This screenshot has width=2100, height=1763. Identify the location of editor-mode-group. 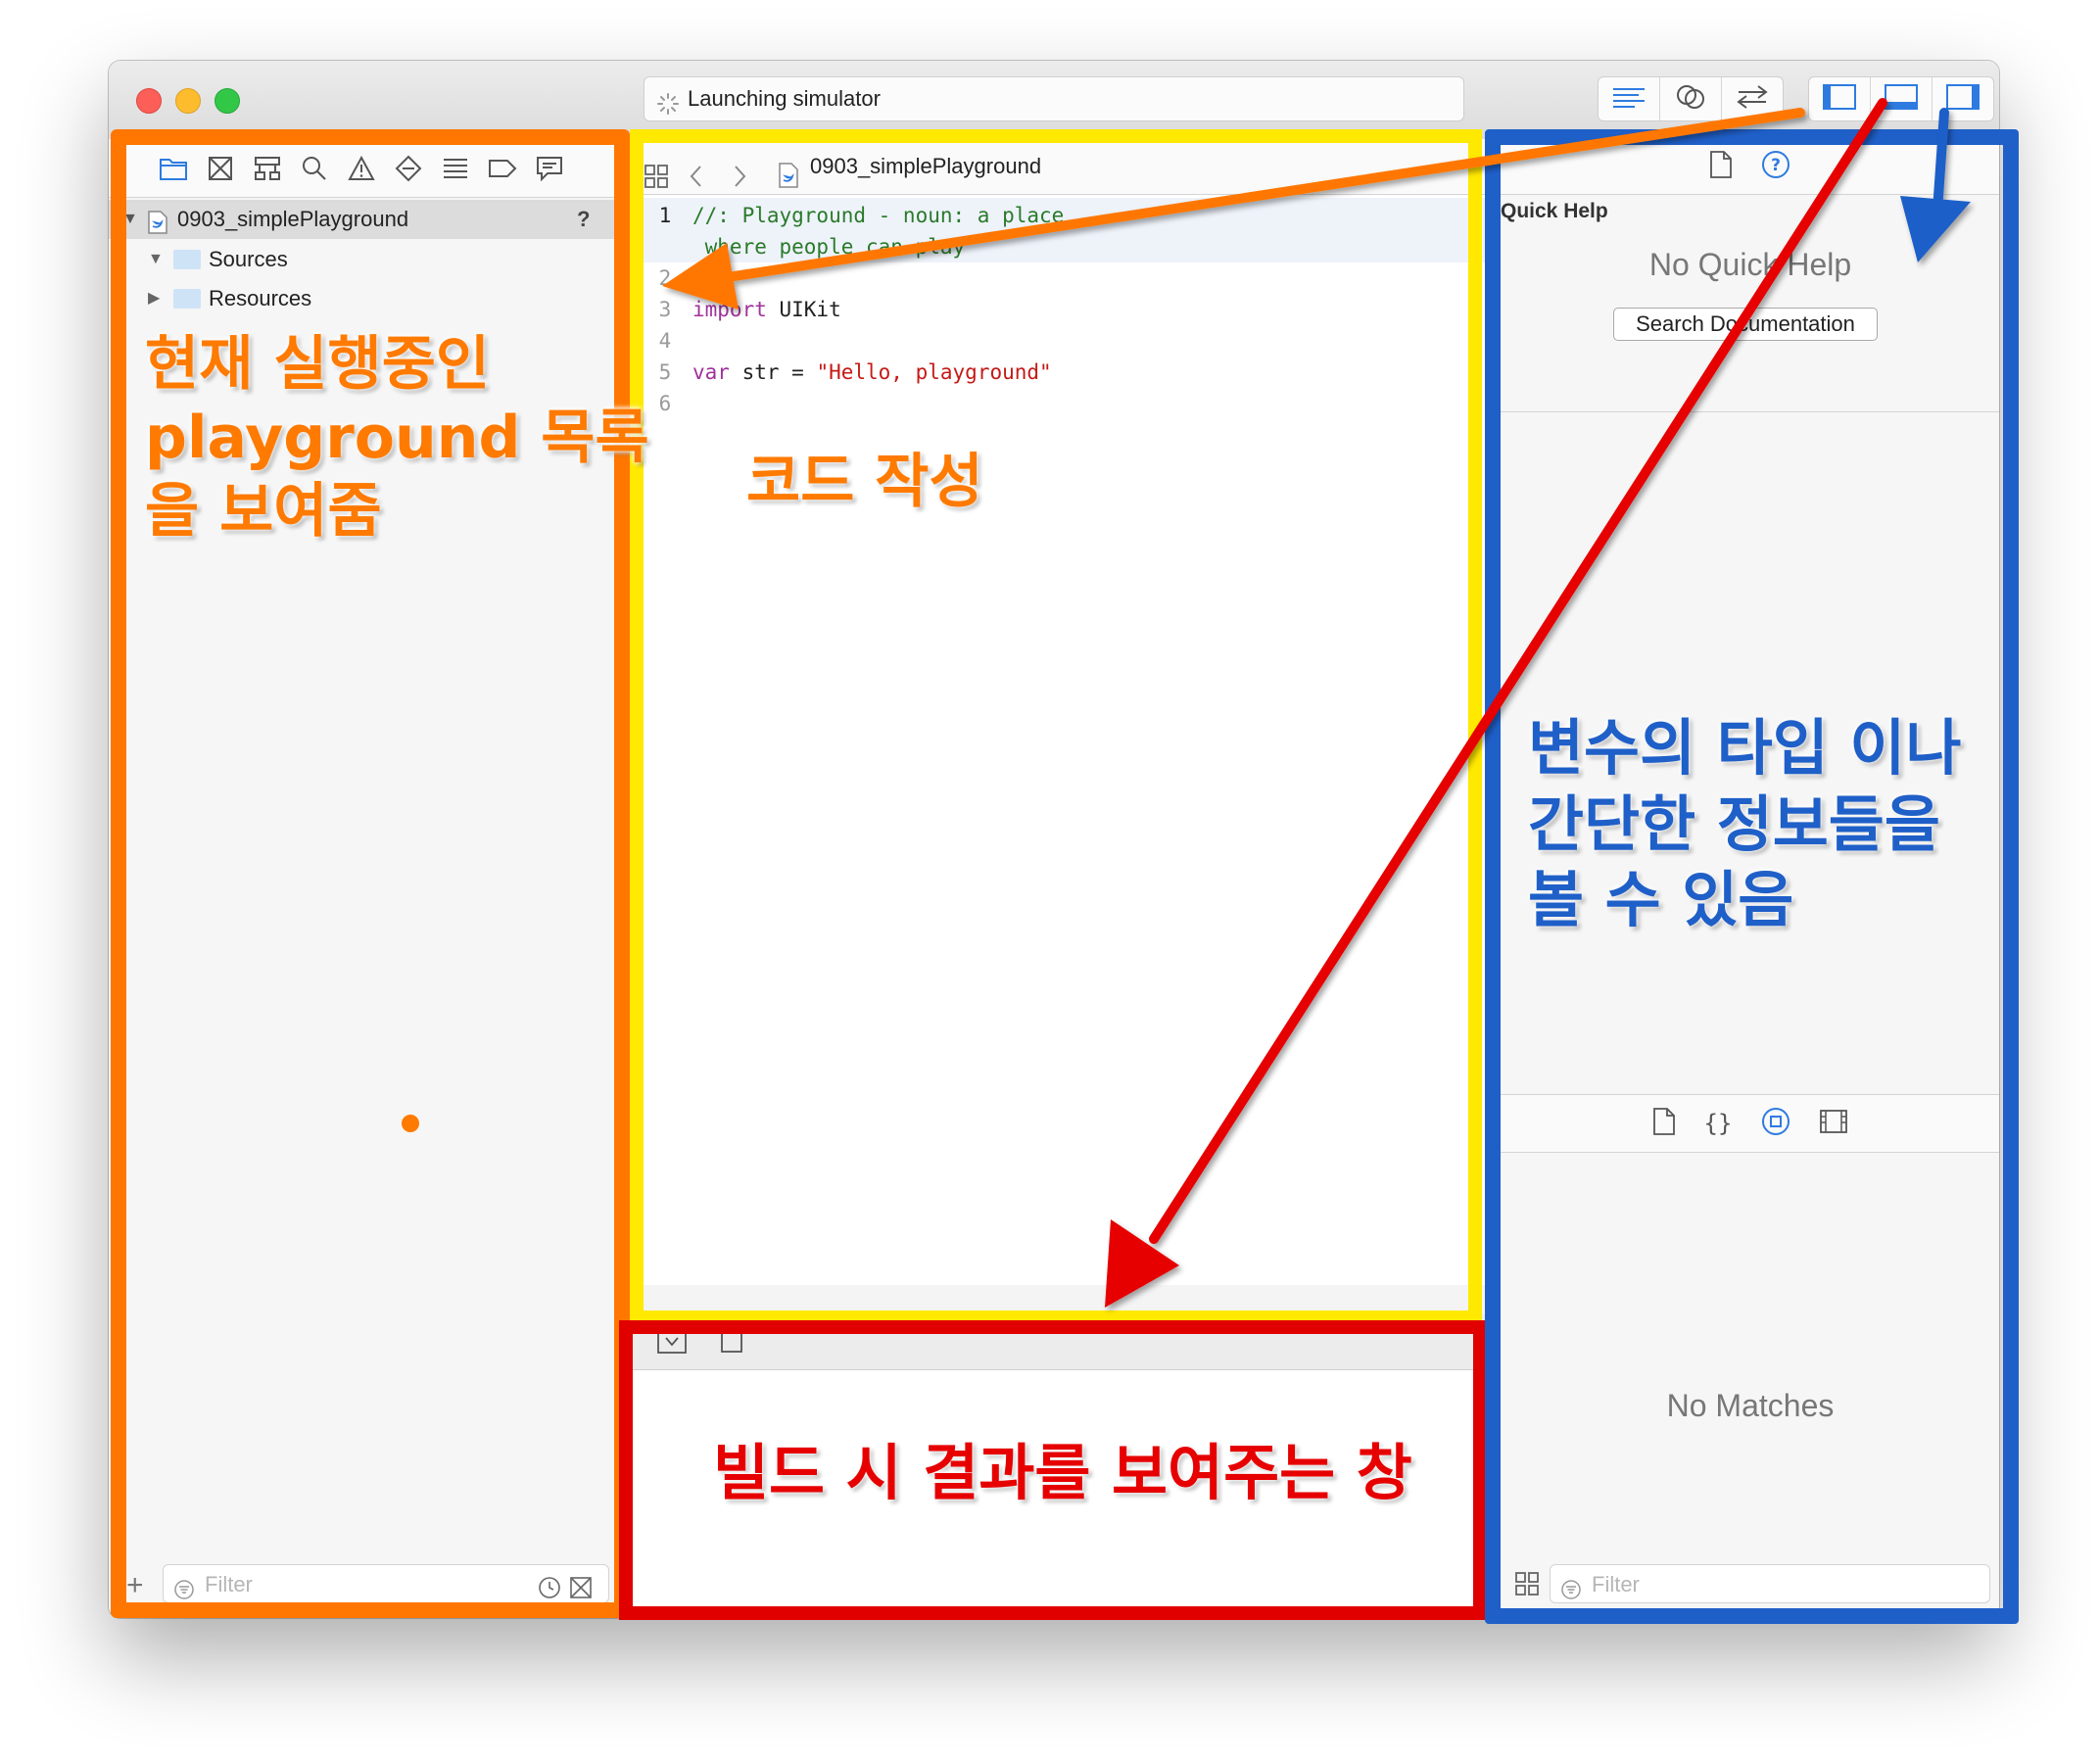
(1691, 99).